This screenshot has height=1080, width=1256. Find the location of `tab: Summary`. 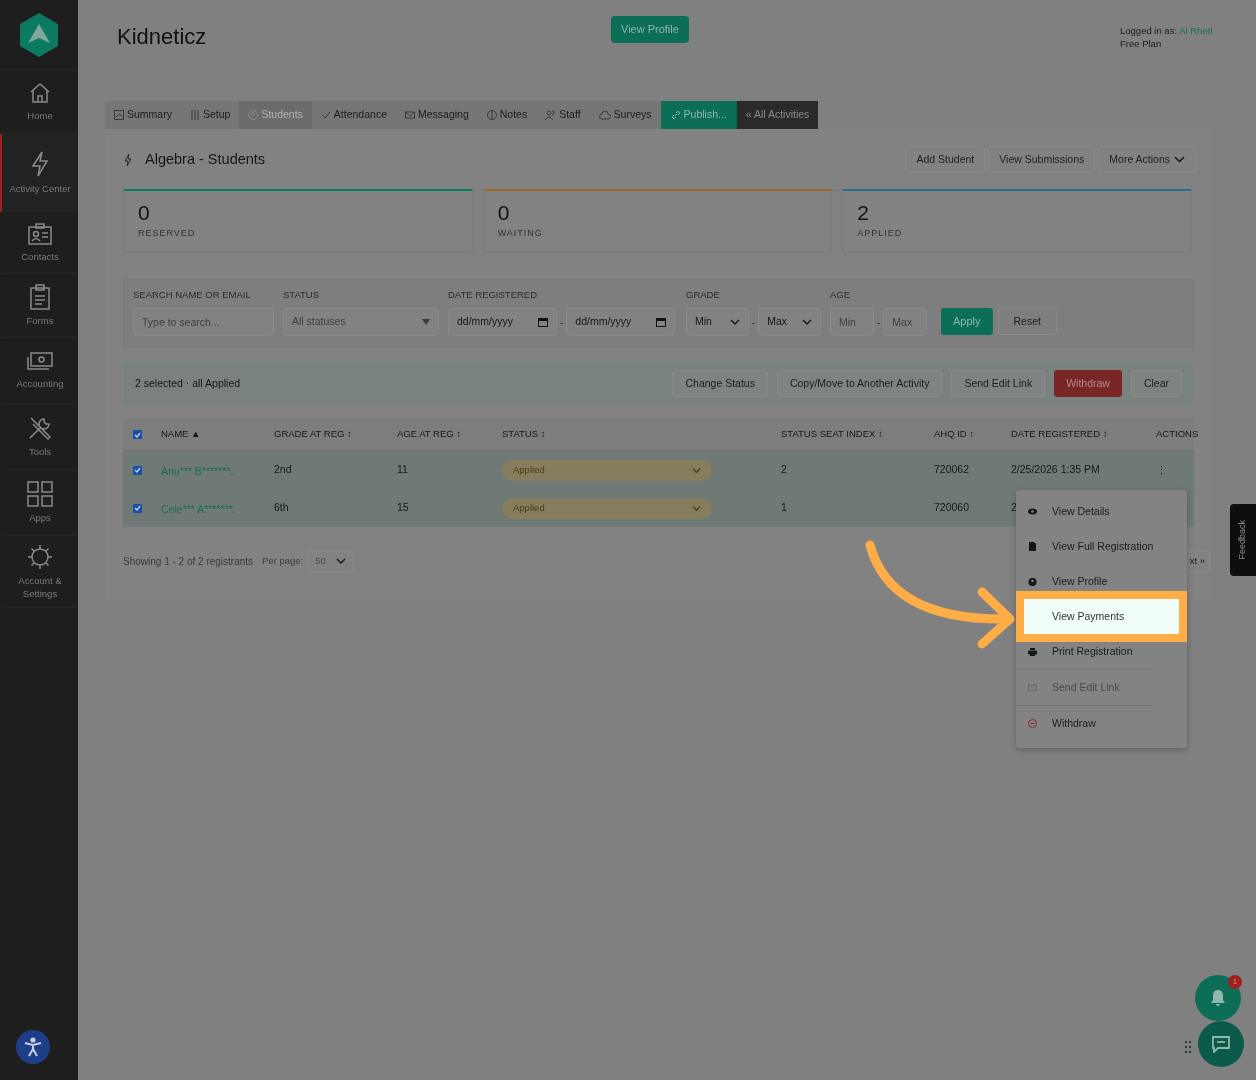

tab: Summary is located at coordinates (143, 115).